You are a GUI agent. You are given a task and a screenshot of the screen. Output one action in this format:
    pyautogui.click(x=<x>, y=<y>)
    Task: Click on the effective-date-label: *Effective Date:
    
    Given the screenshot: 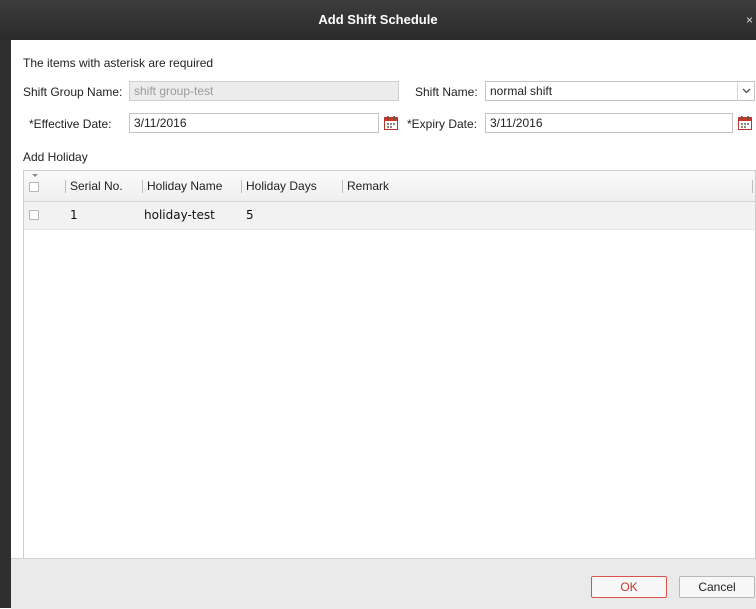 What is the action you would take?
    pyautogui.click(x=70, y=124)
    